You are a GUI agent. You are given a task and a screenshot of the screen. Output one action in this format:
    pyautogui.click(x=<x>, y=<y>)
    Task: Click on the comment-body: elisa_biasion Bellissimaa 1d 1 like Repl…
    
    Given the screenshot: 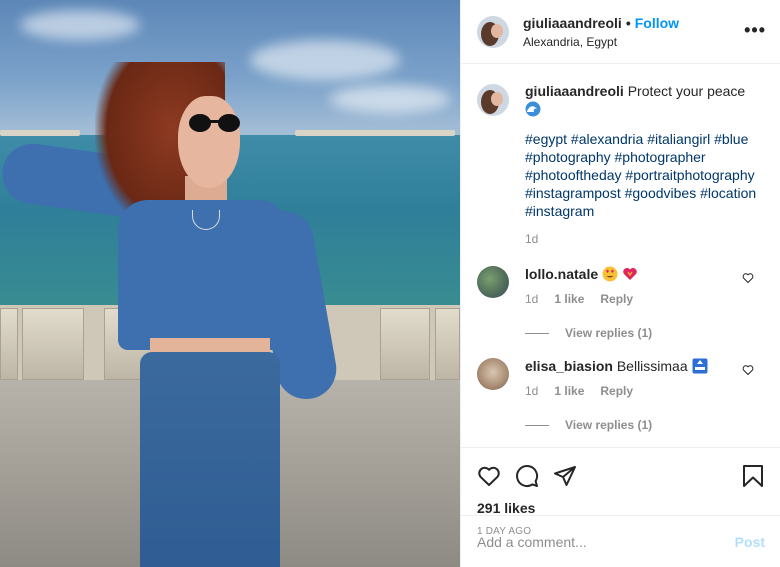 What is the action you would take?
    pyautogui.click(x=635, y=378)
    